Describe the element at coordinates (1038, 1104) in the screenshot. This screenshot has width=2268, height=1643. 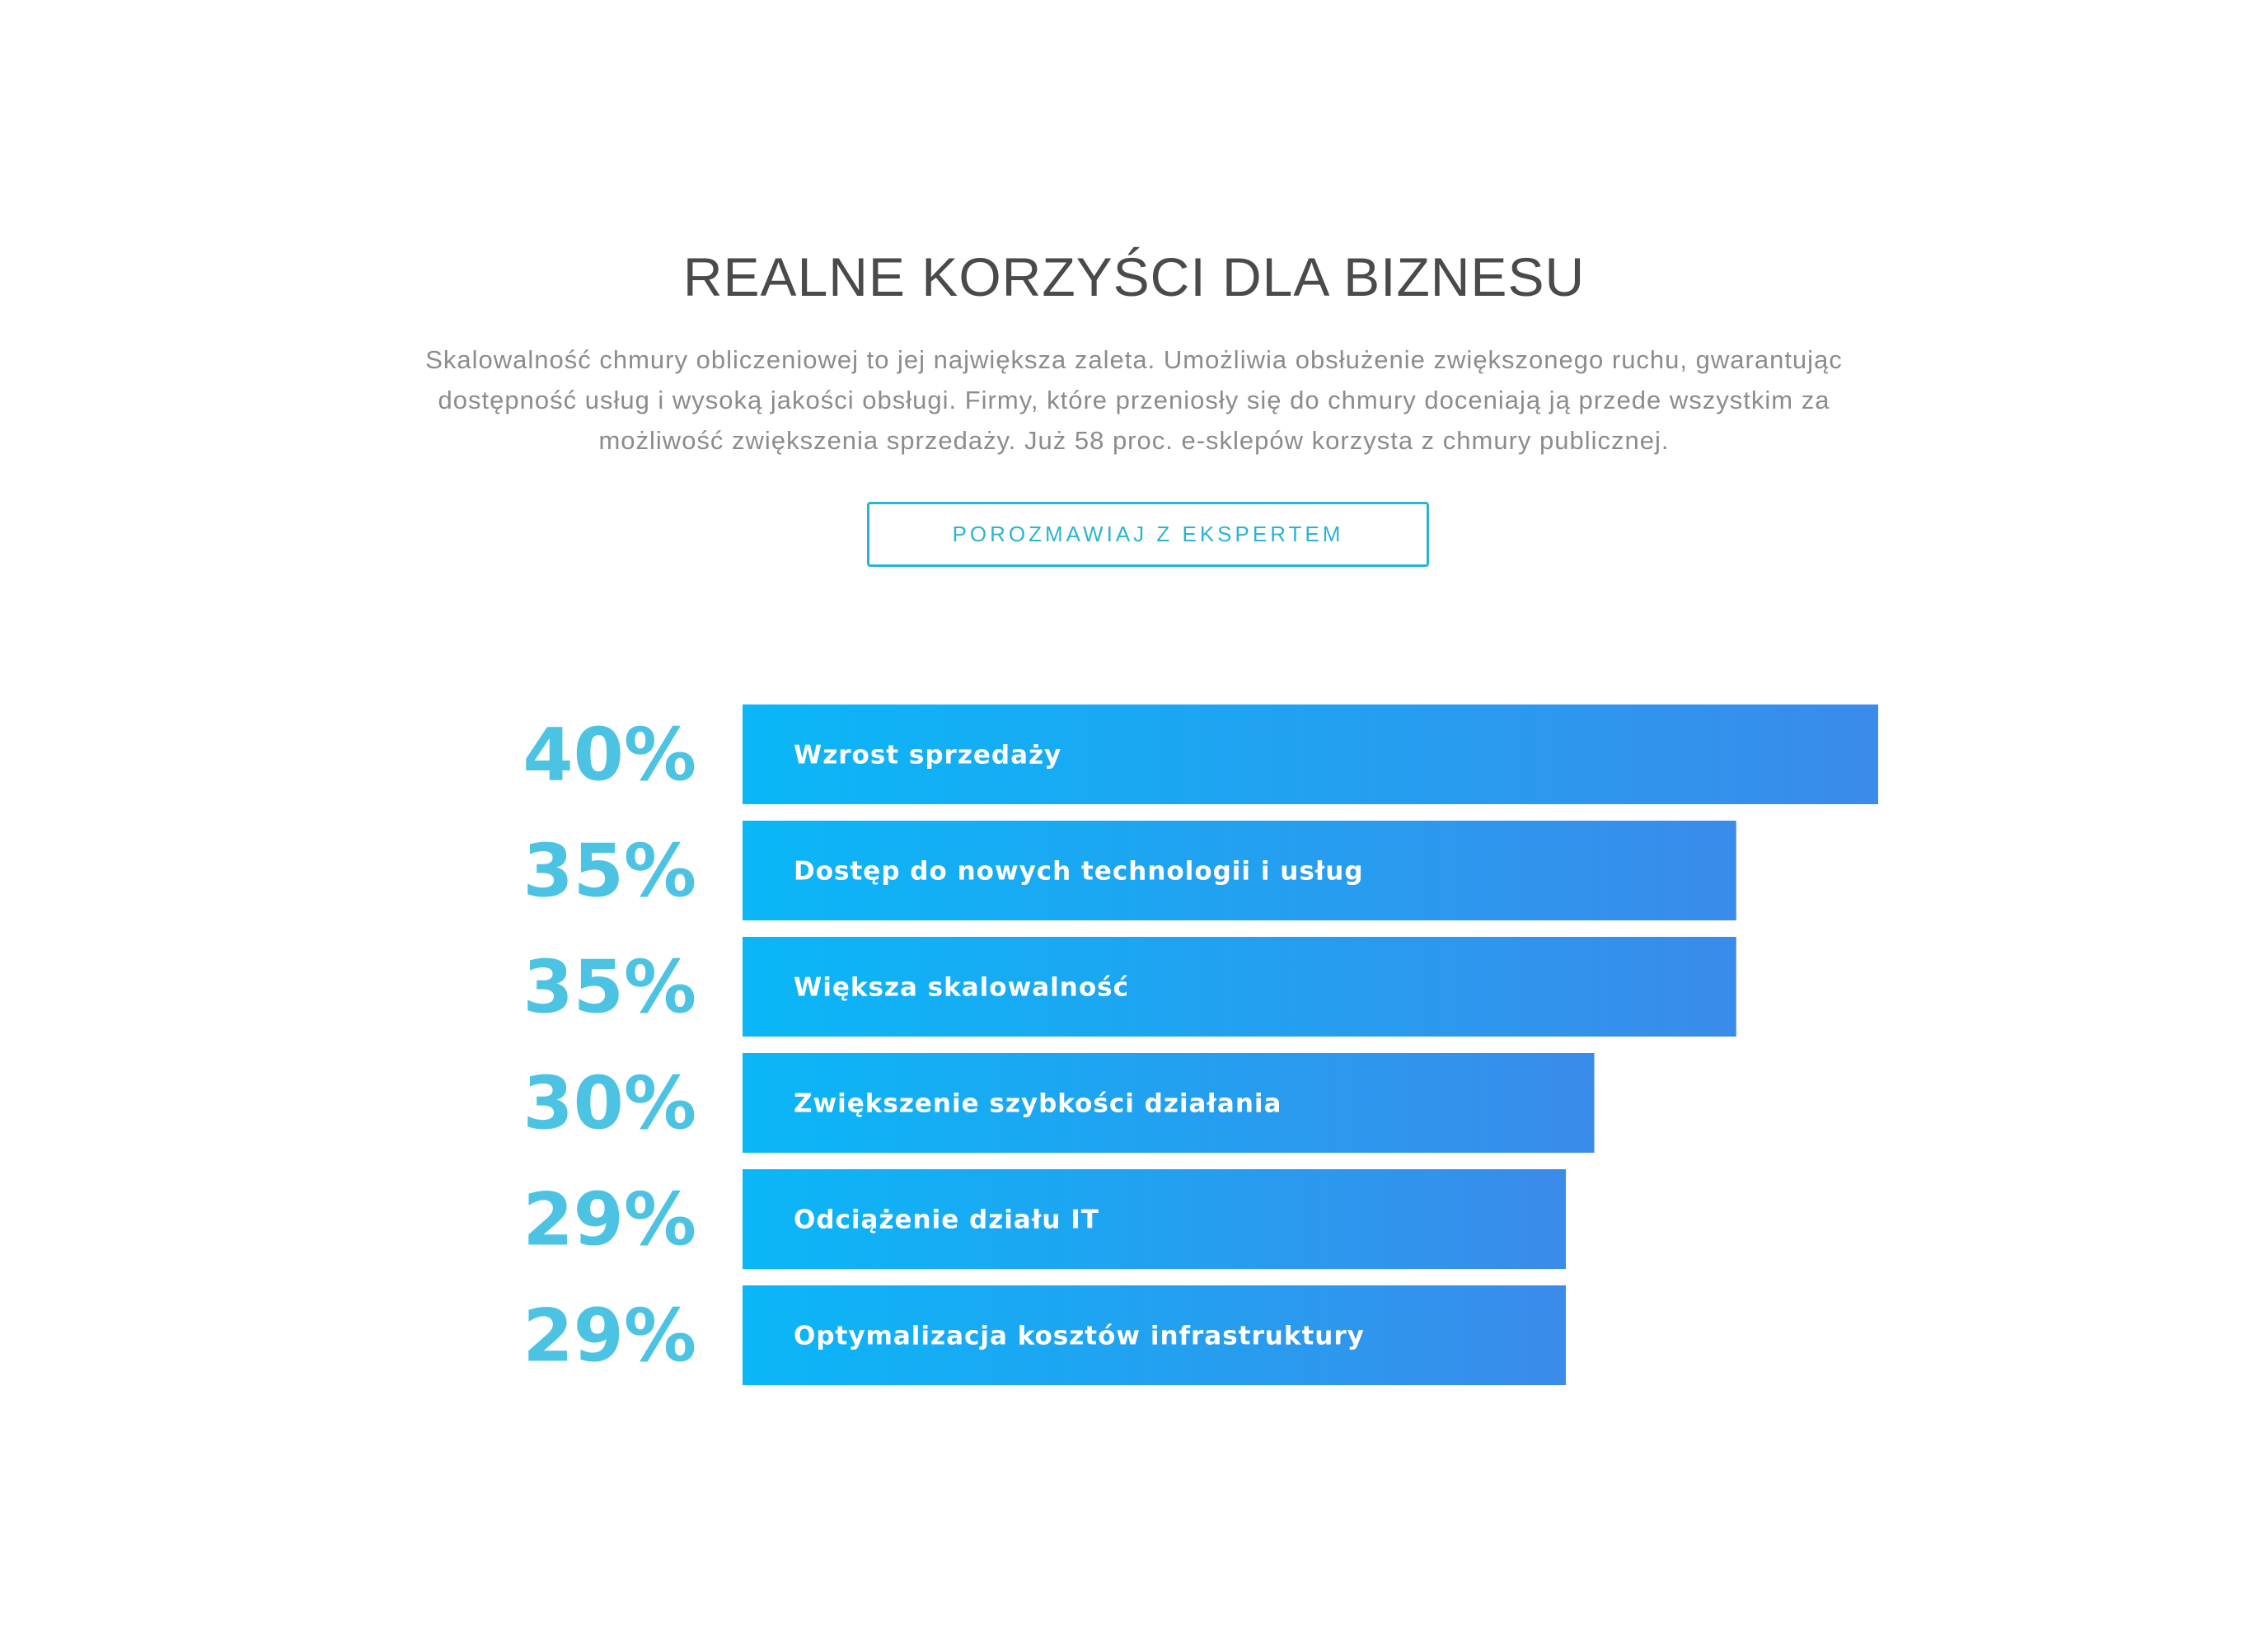
I see `bar-category-label: Zwiększenie szybkości działania` at that location.